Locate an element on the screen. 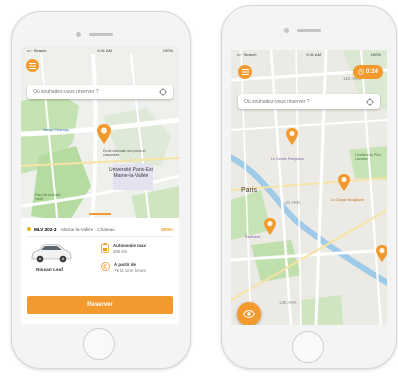  timer-text: 0:24 is located at coordinates (371, 72).